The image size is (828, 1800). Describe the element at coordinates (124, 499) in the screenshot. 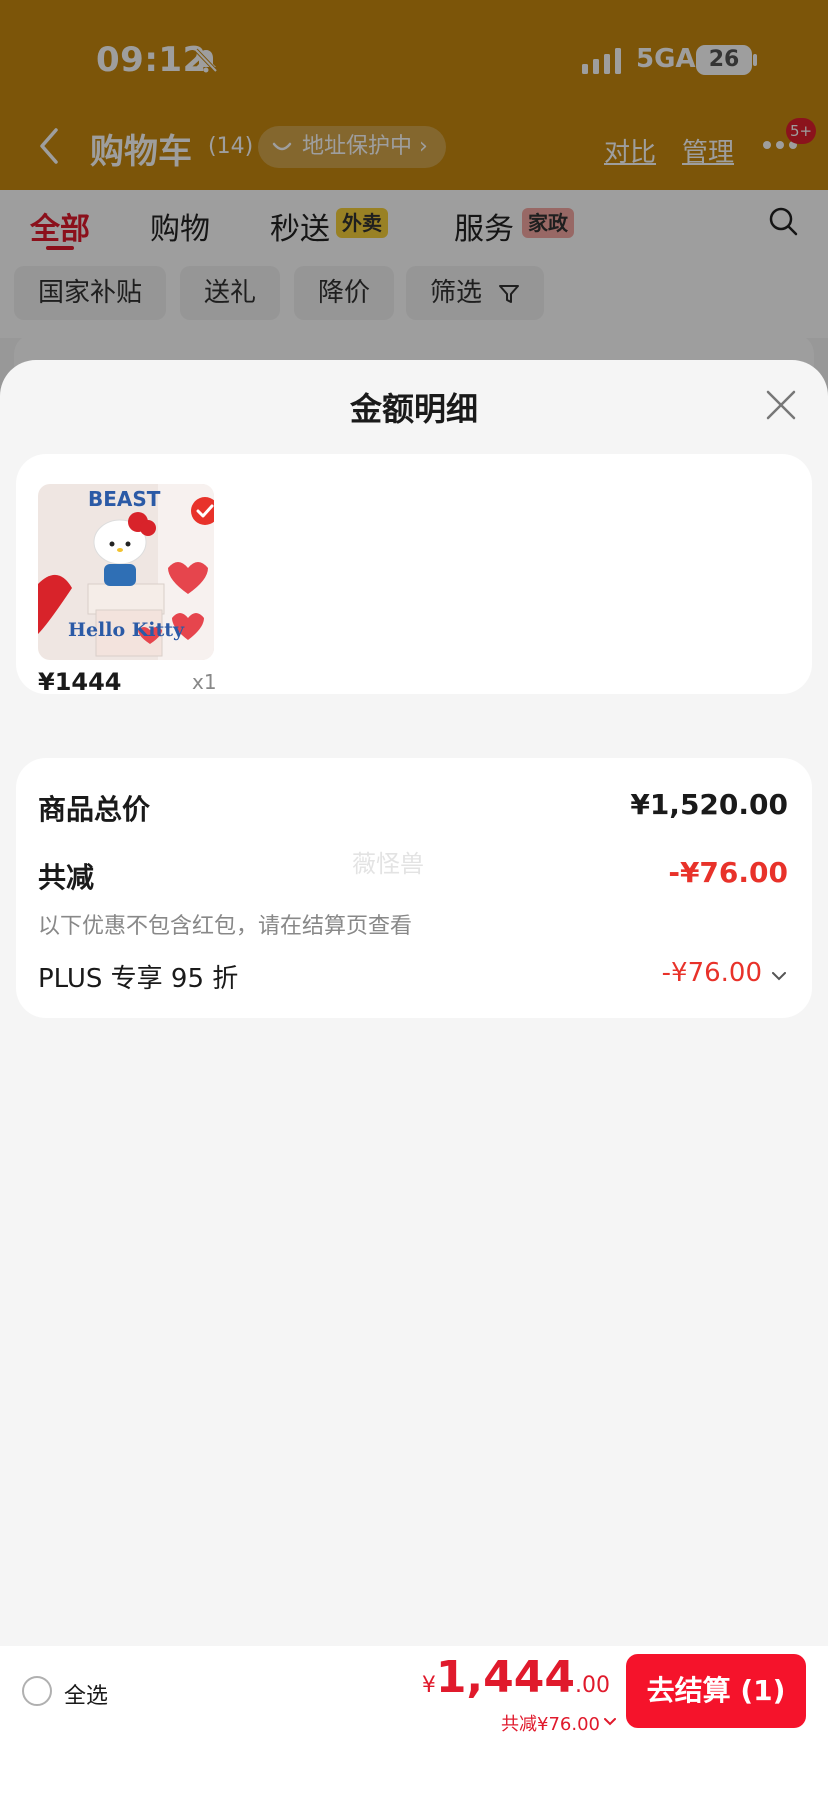

I see `product-image-text-top: BEAST` at that location.